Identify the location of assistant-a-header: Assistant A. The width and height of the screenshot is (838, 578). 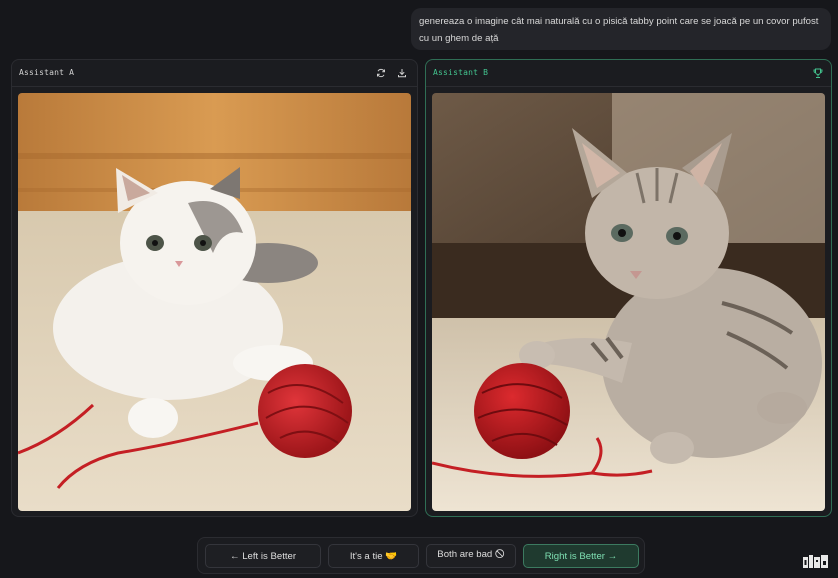
(214, 73).